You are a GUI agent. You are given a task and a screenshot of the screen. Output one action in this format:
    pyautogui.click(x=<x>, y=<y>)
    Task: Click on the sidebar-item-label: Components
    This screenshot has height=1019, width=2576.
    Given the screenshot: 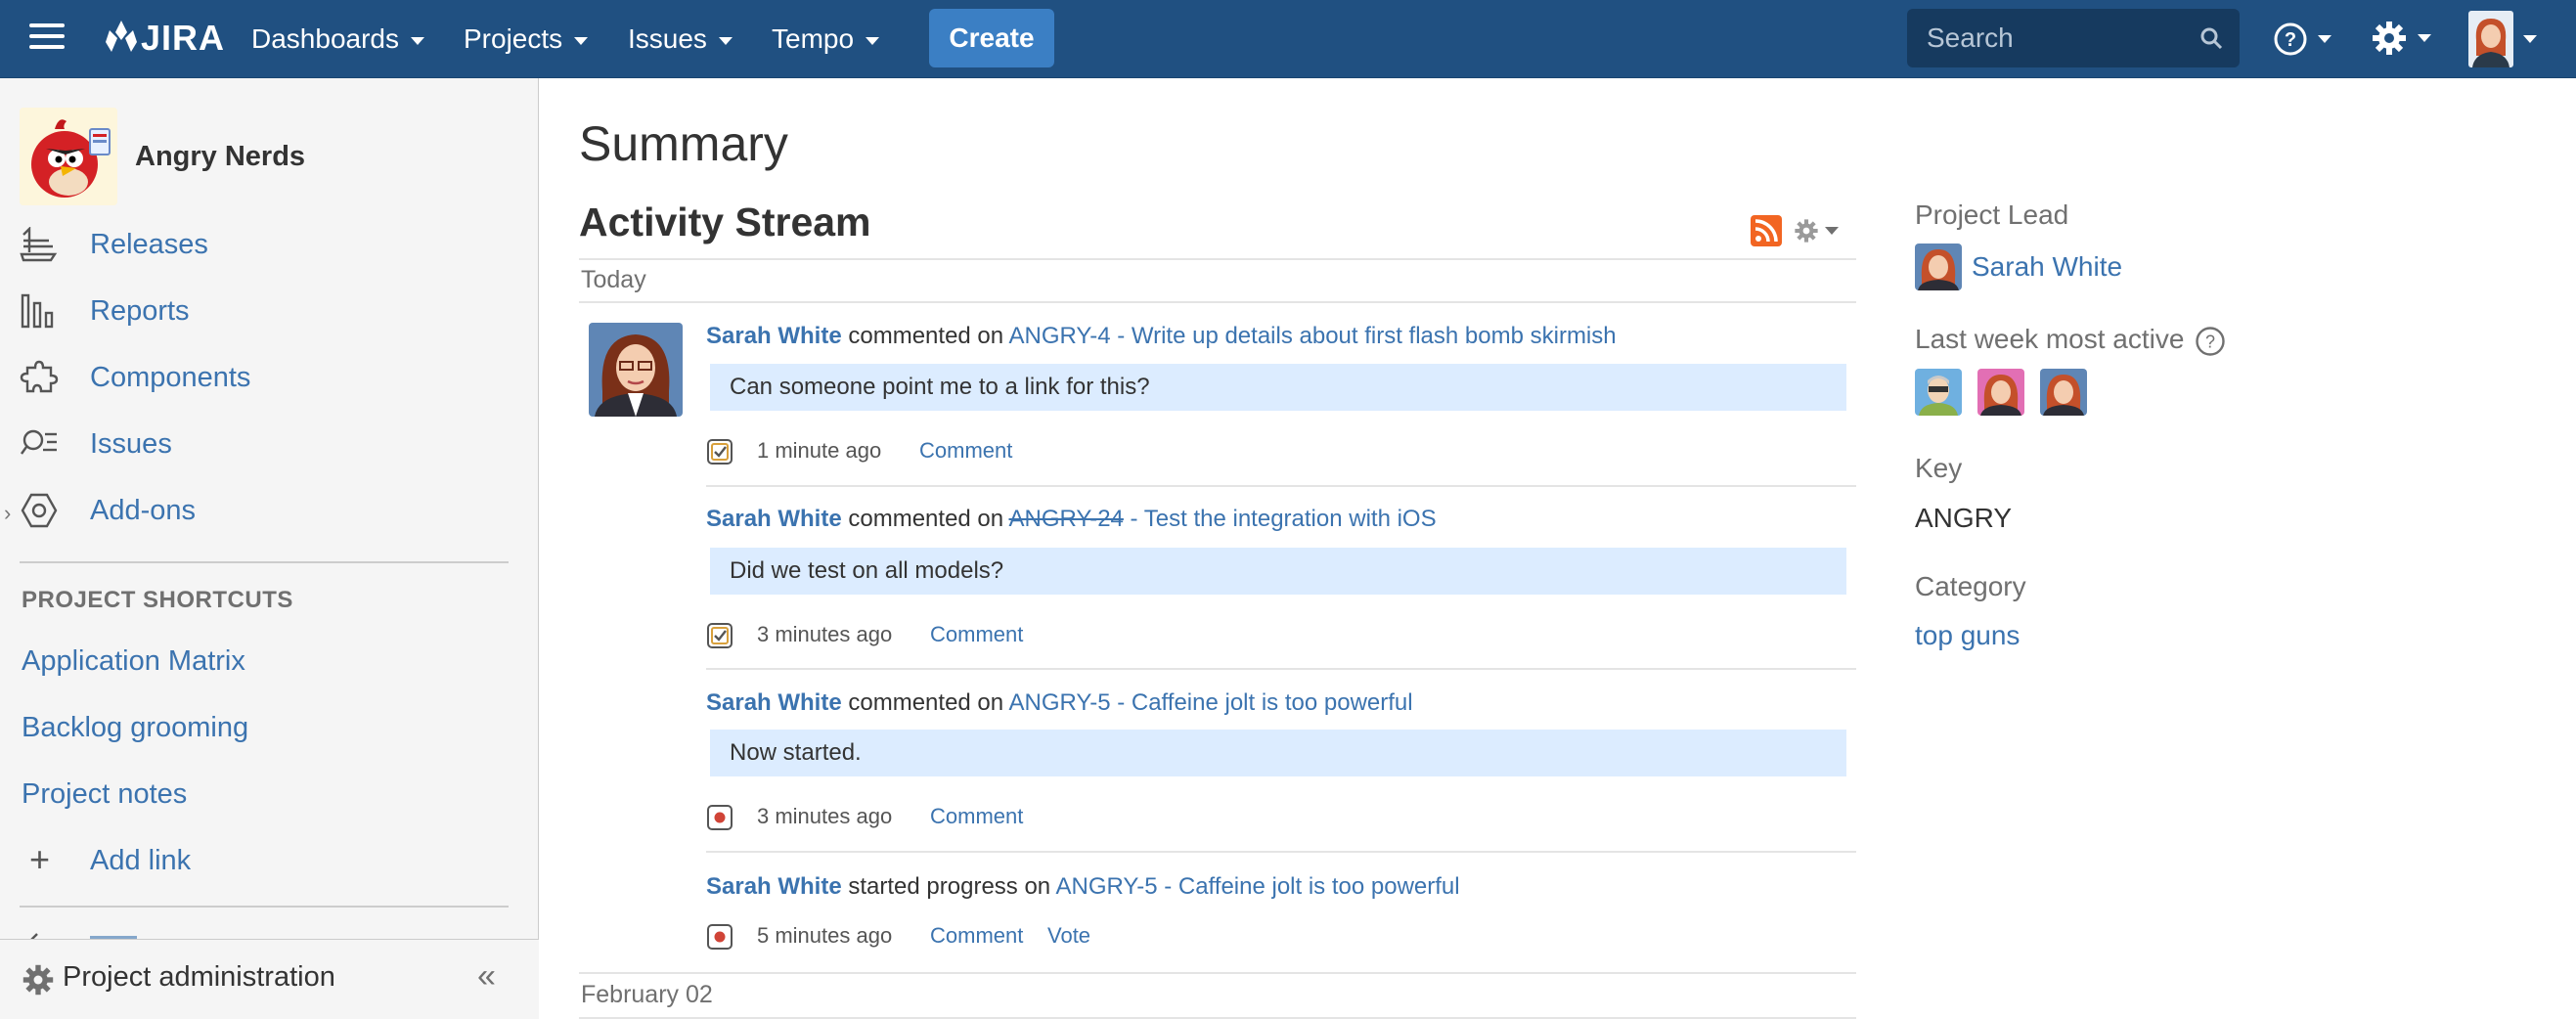 What is the action you would take?
    pyautogui.click(x=171, y=377)
    